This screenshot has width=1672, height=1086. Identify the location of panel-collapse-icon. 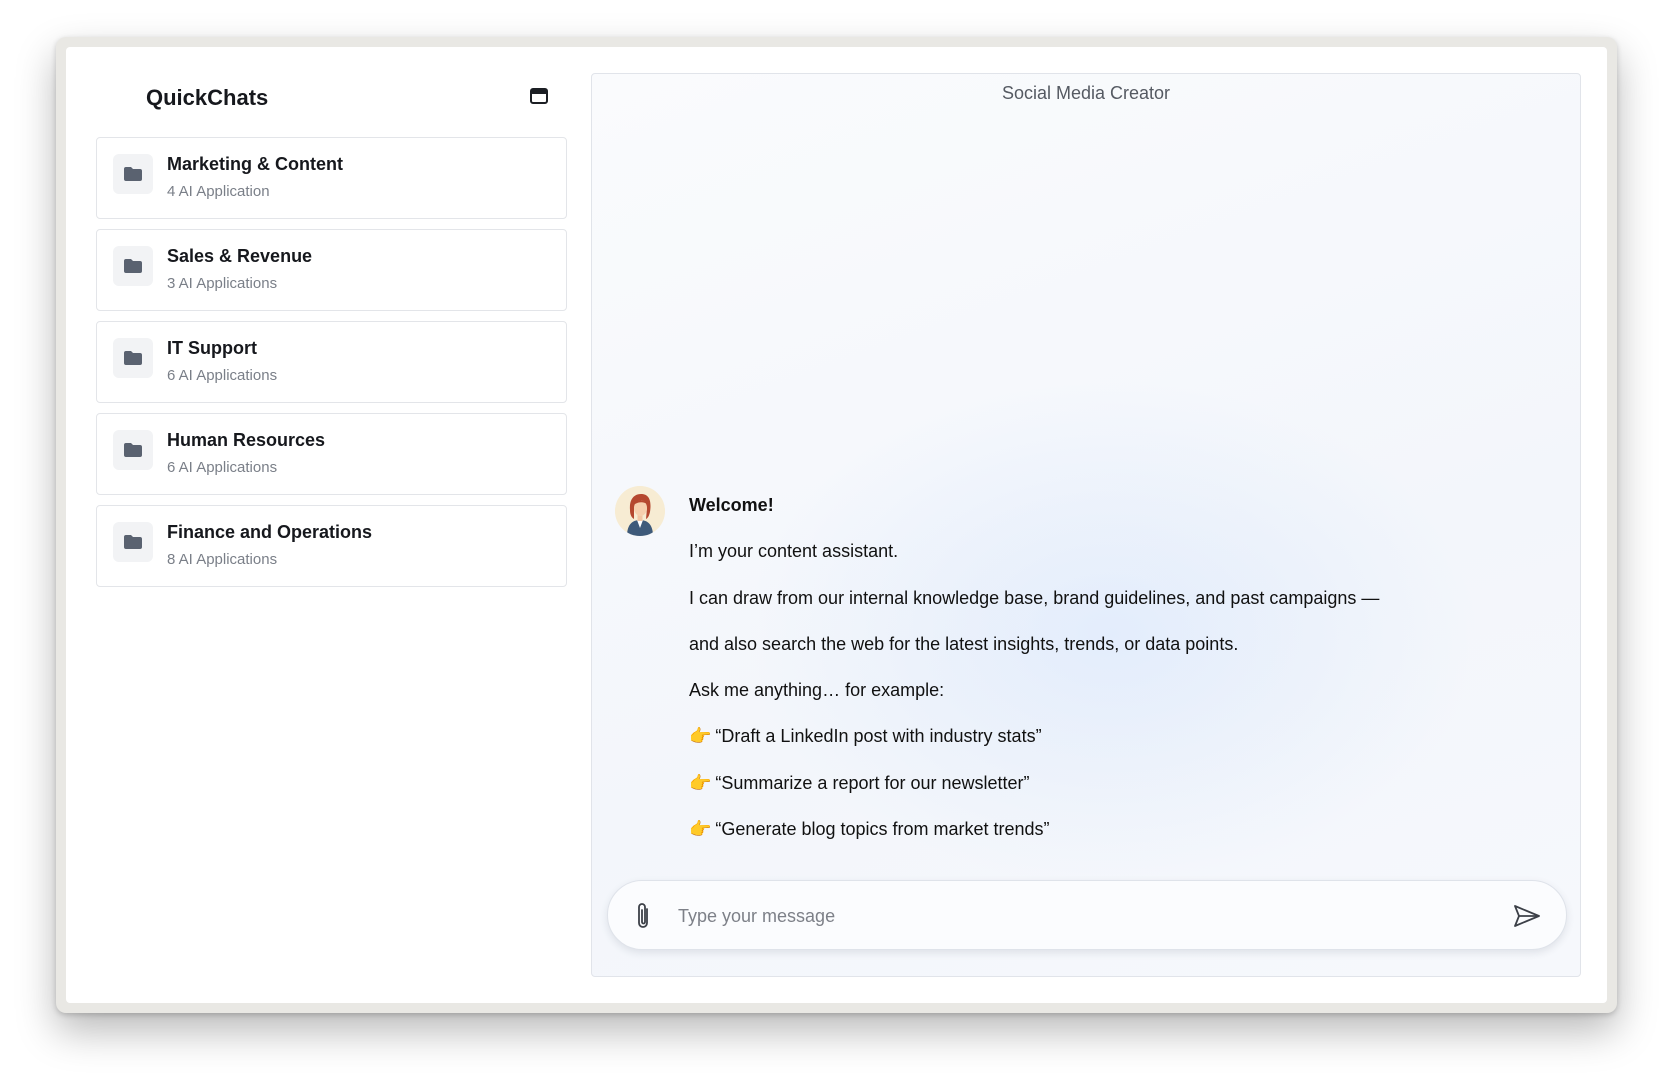
(539, 96).